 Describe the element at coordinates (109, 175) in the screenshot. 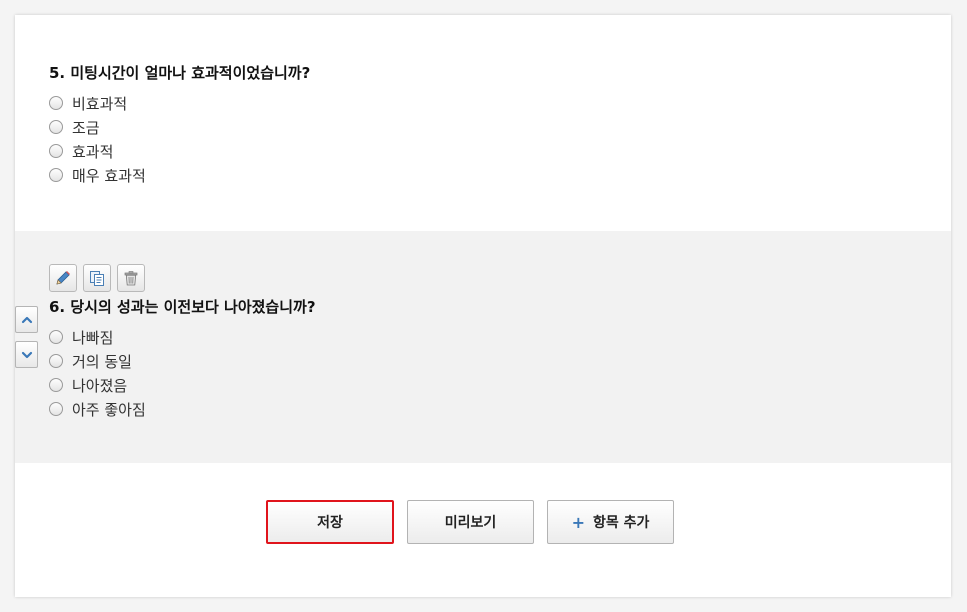

I see `option-label: 매우 효과적` at that location.